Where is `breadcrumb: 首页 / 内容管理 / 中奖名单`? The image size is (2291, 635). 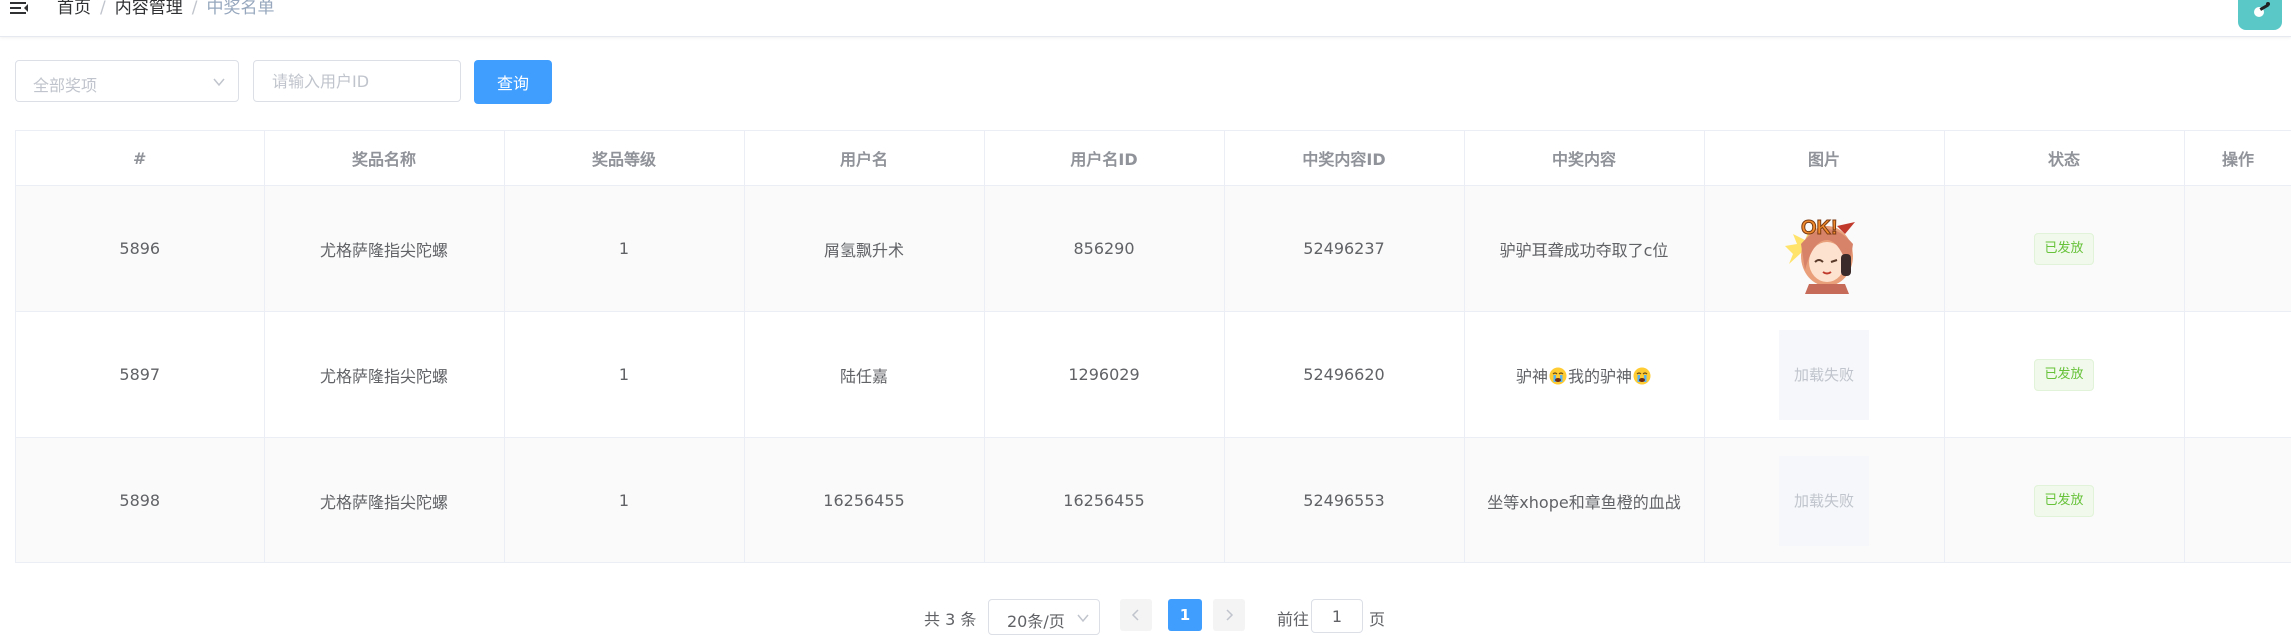
breadcrumb: 首页 / 内容管理 / 中奖名单 is located at coordinates (165, 9).